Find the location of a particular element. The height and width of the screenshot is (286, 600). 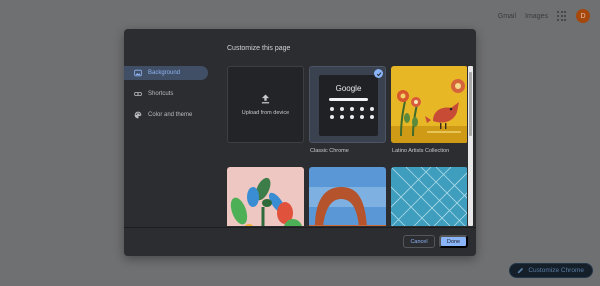

link-icon is located at coordinates (138, 94).